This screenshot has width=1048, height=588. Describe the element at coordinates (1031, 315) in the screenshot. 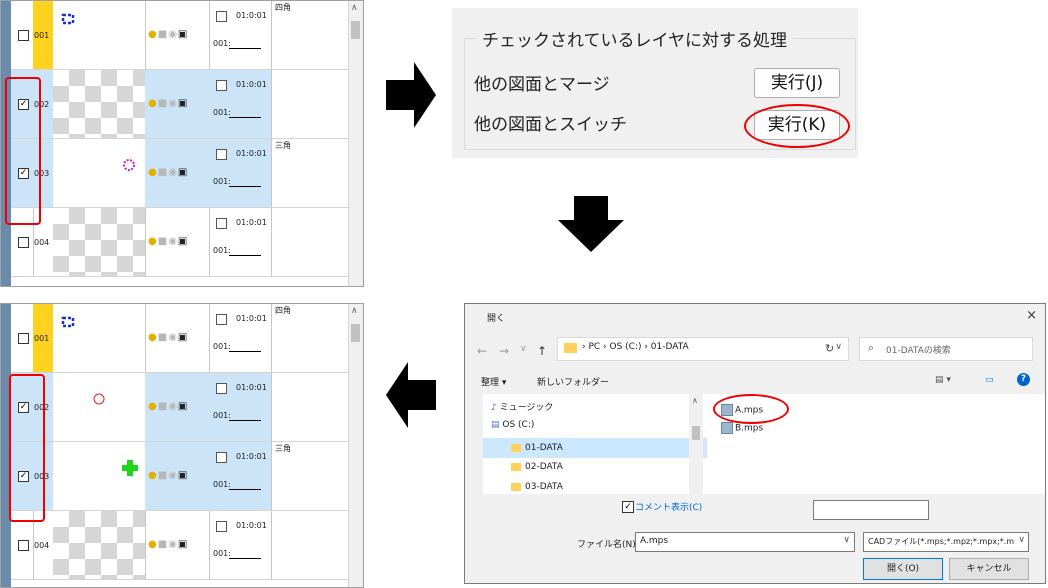

I see `close-icon: ×` at that location.